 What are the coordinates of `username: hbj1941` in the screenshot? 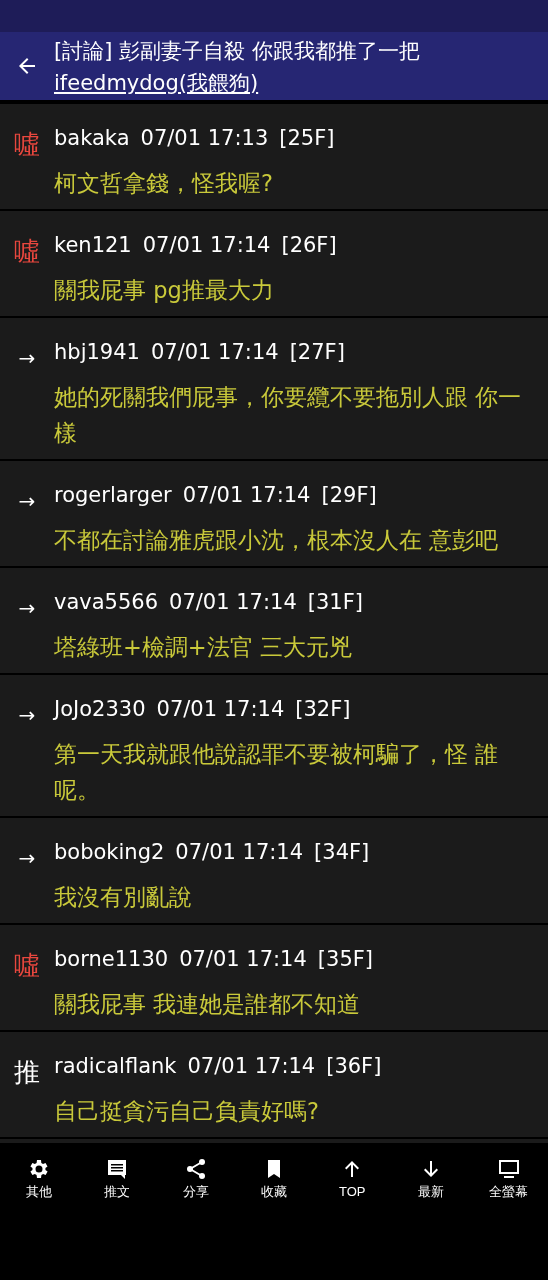 It's located at (97, 352).